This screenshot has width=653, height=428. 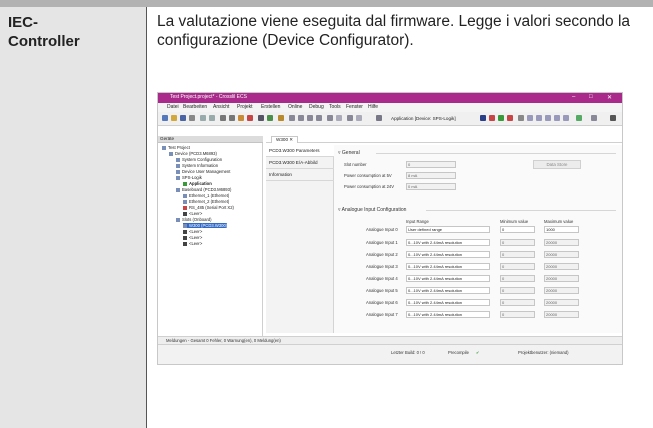 What do you see at coordinates (539, 118) in the screenshot?
I see `step-into-icon` at bounding box center [539, 118].